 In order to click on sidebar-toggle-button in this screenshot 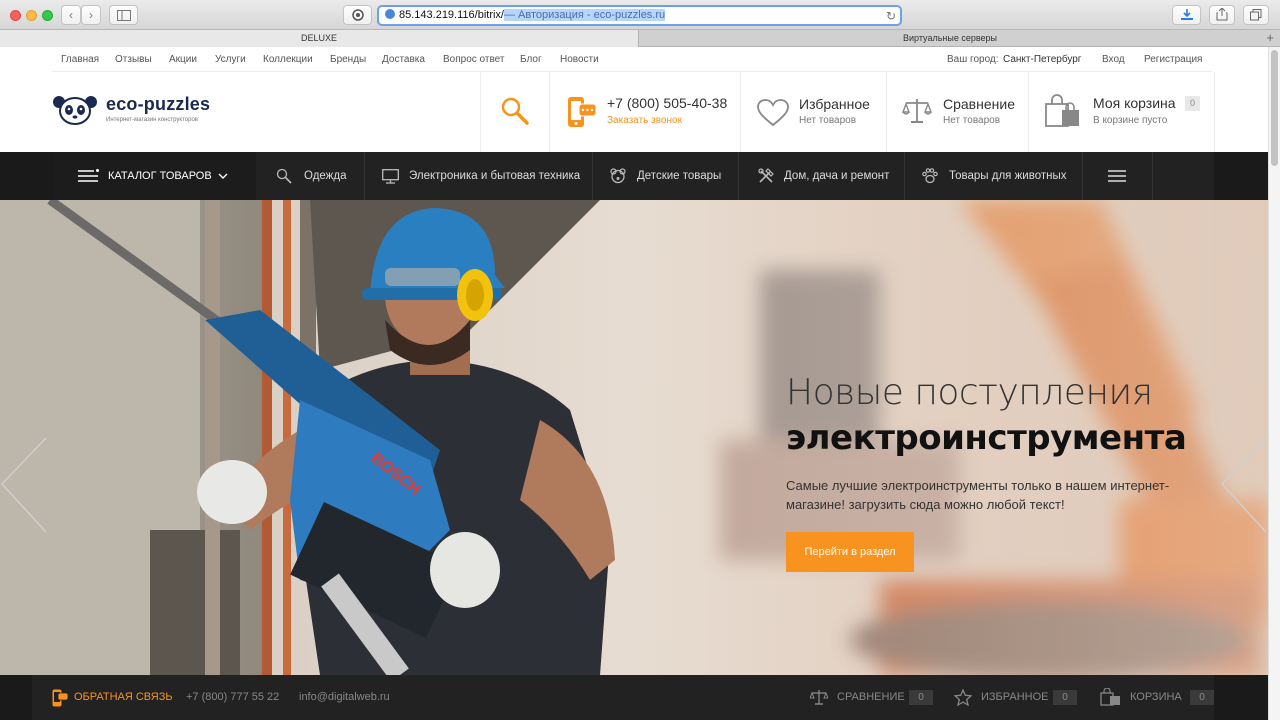, I will do `click(123, 15)`.